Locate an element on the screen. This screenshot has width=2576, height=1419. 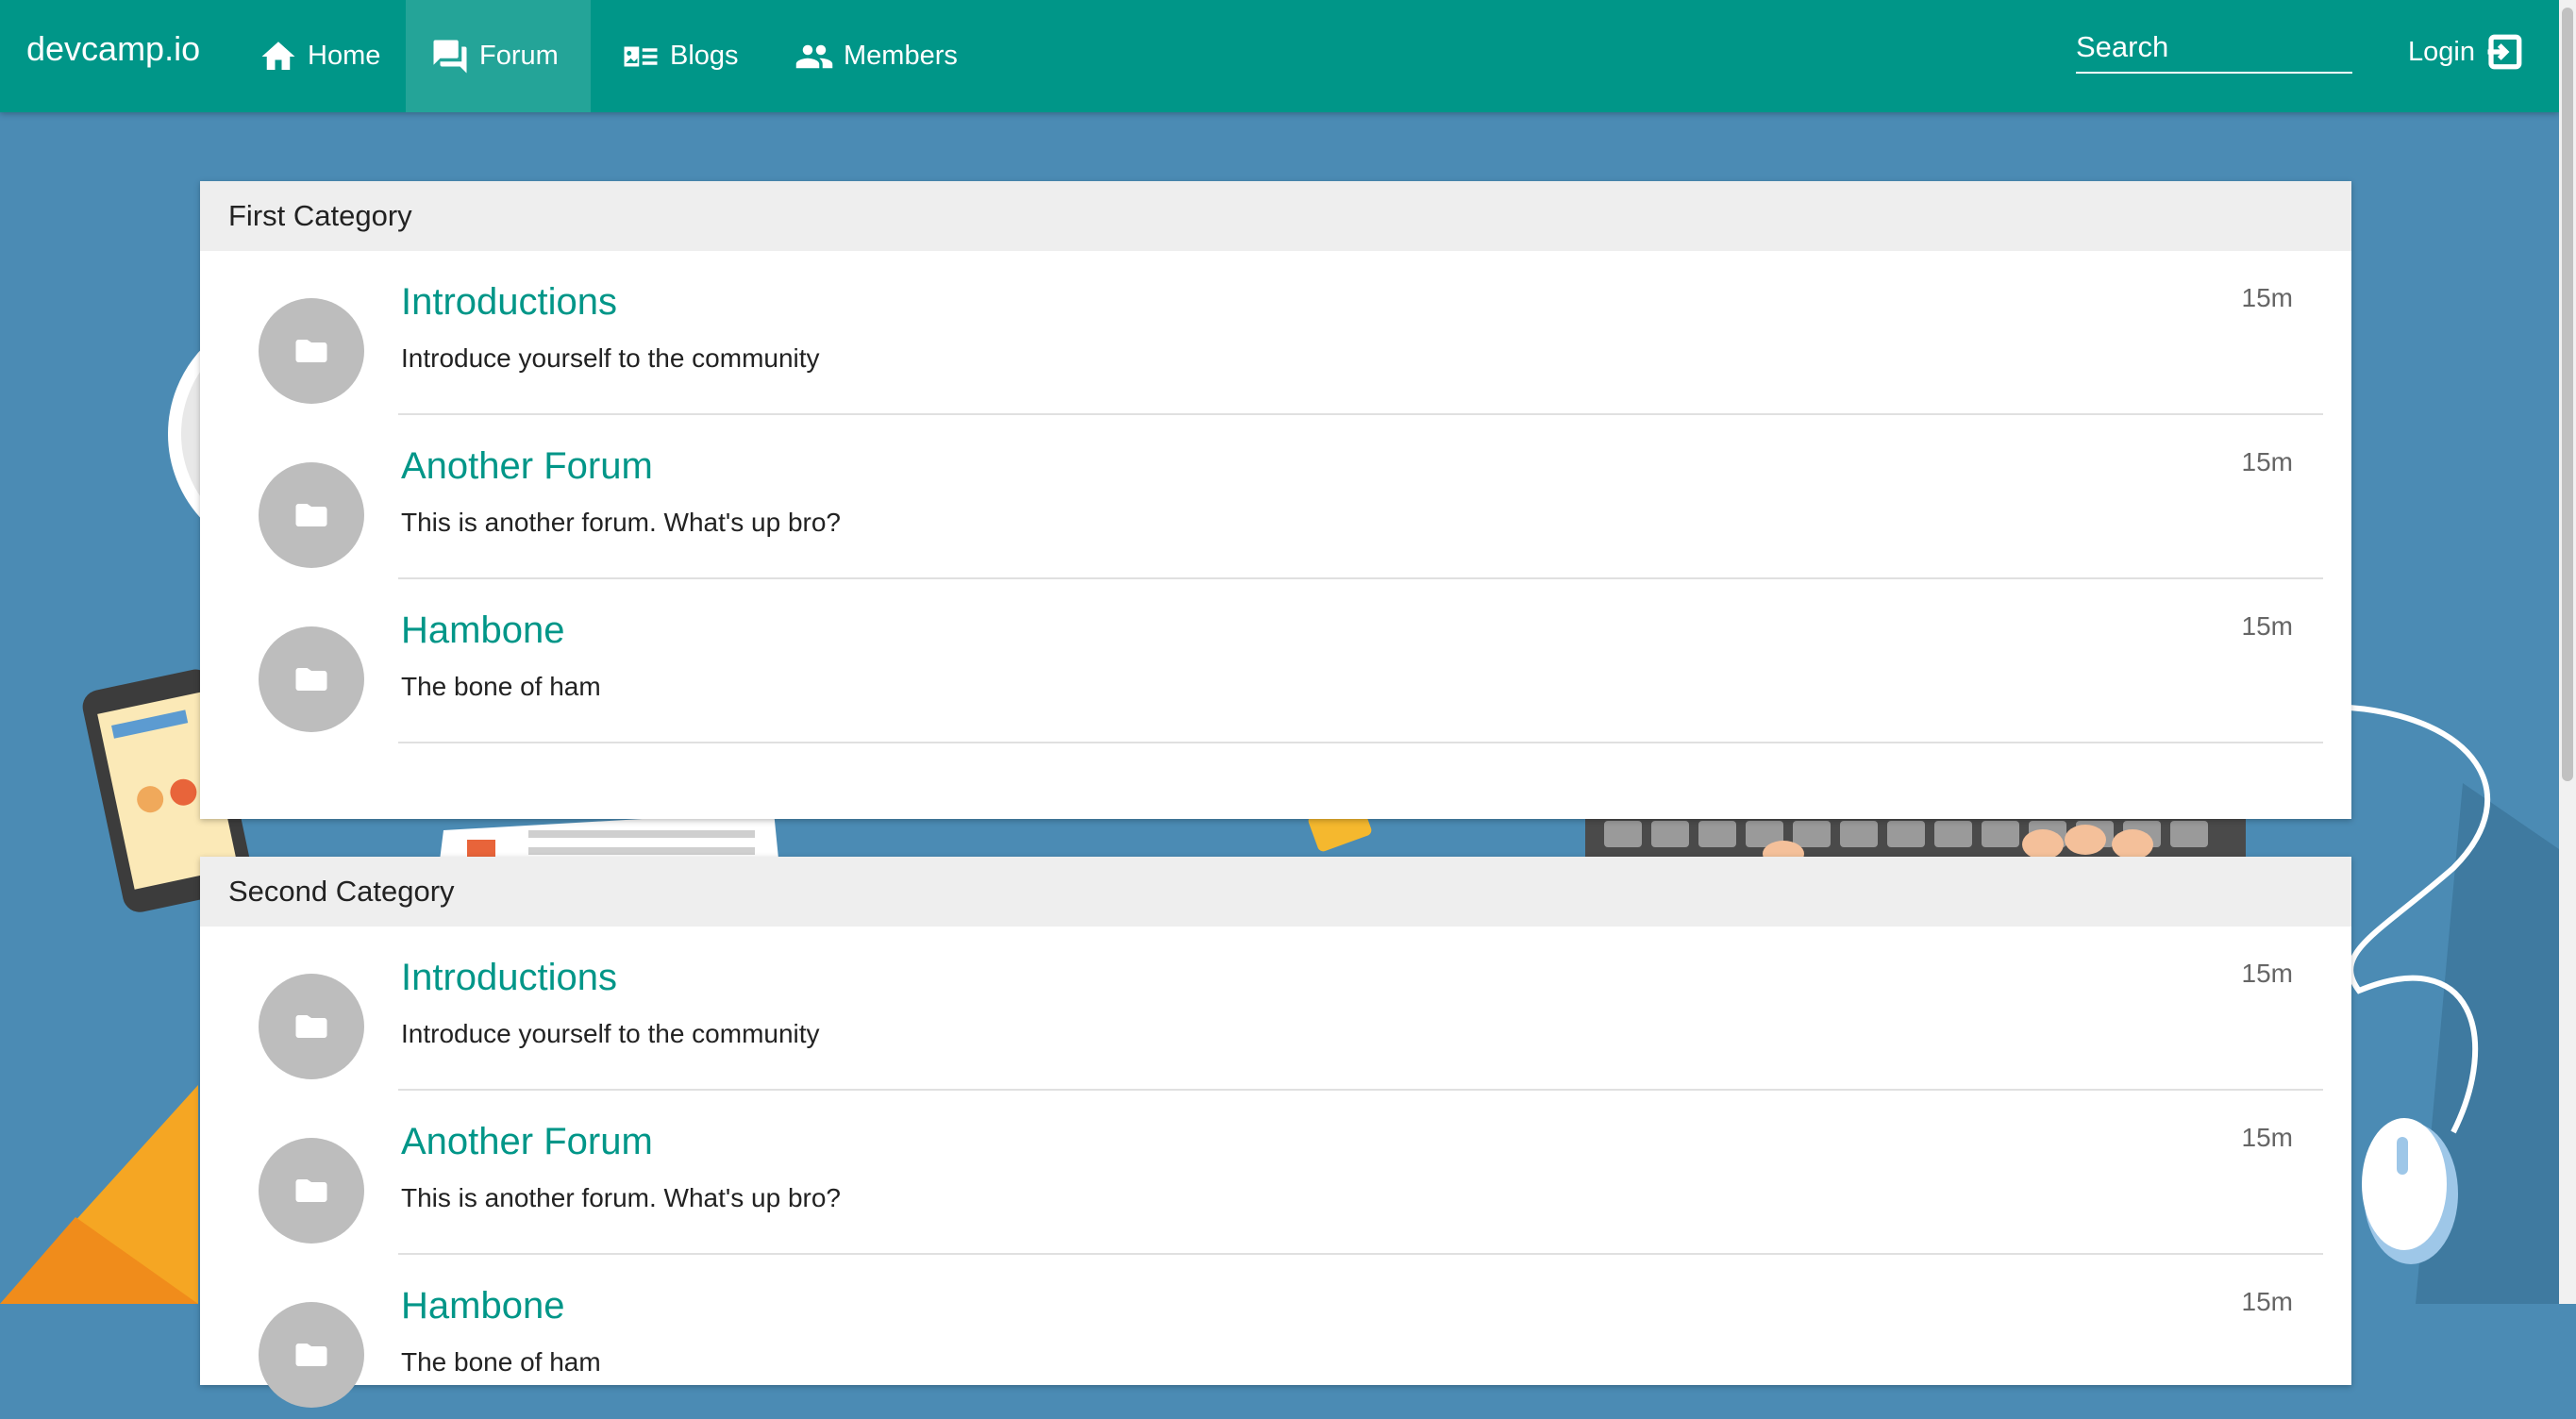
search-input is located at coordinates (2214, 48).